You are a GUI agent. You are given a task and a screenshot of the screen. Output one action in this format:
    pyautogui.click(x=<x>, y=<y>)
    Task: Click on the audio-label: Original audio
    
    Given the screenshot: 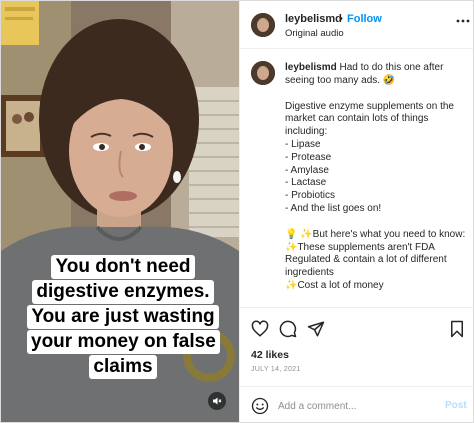 What is the action you would take?
    pyautogui.click(x=314, y=33)
    